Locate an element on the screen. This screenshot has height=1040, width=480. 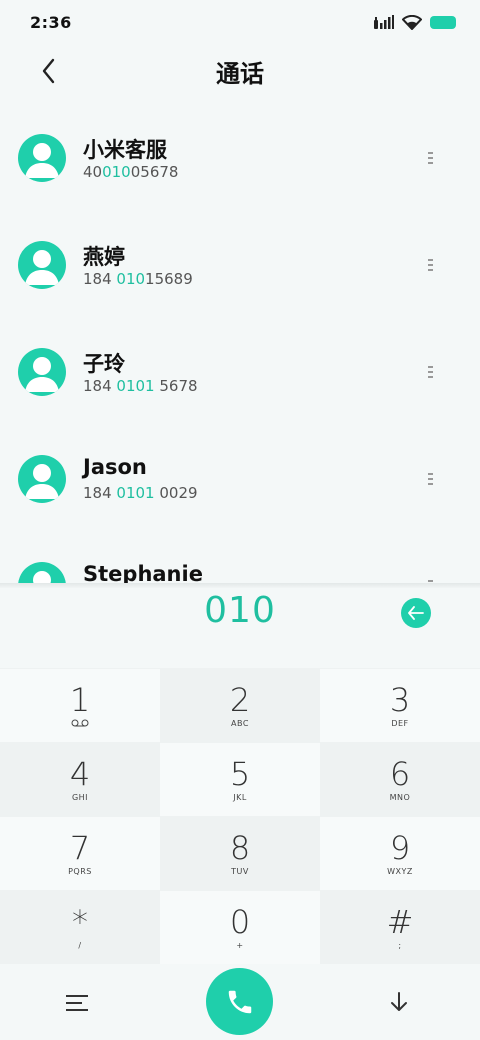
menu-icon is located at coordinates (77, 996).